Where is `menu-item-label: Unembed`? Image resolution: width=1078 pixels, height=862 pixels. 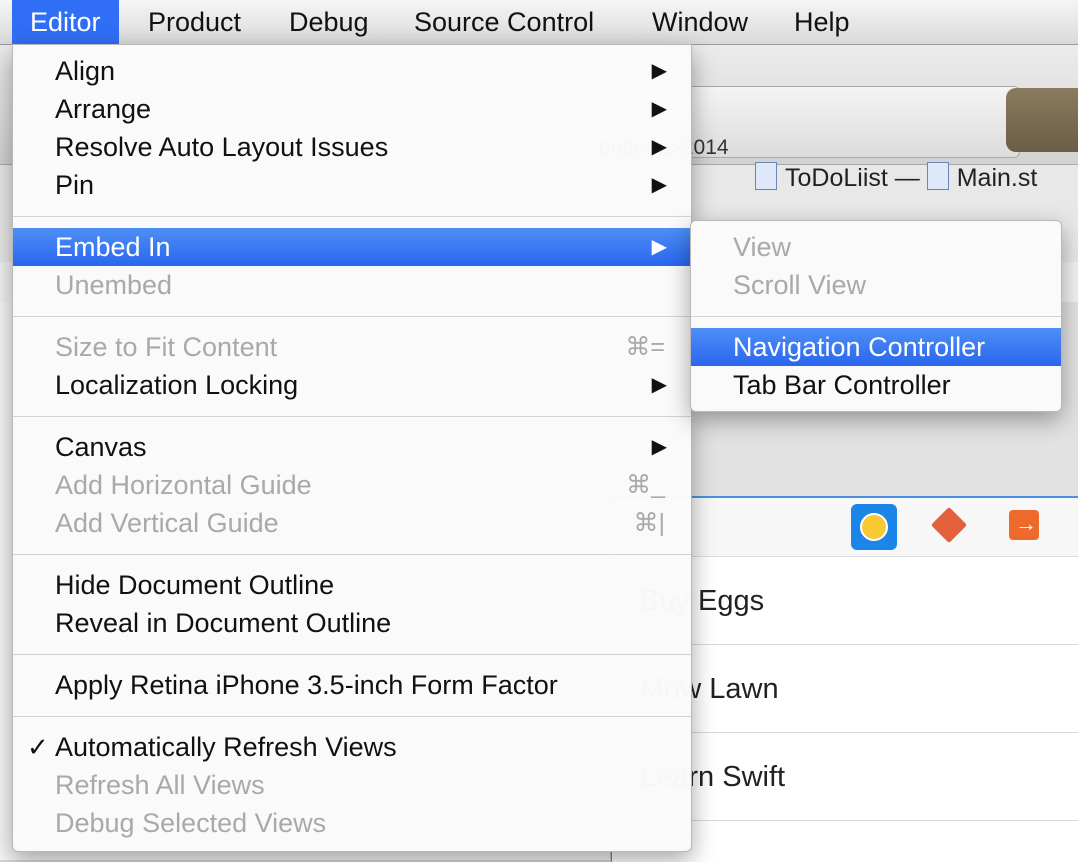
menu-item-label: Unembed is located at coordinates (114, 285).